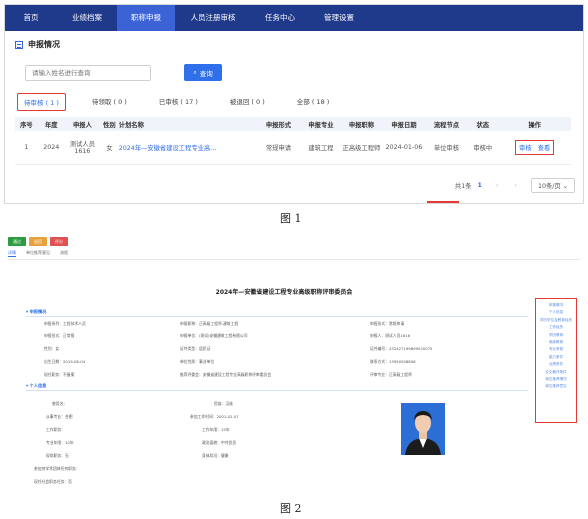 This screenshot has width=588, height=519. I want to click on tab-details: 详情, so click(12, 253).